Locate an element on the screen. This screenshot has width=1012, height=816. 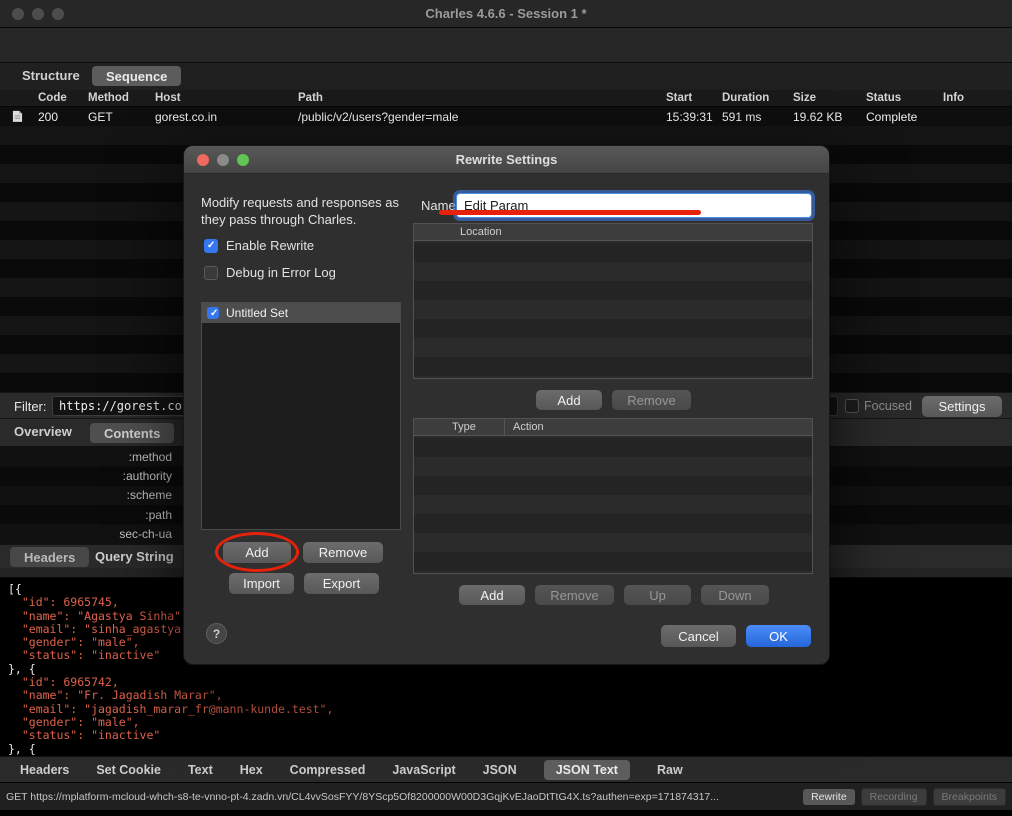
tab-contents: Contents is located at coordinates (132, 433).